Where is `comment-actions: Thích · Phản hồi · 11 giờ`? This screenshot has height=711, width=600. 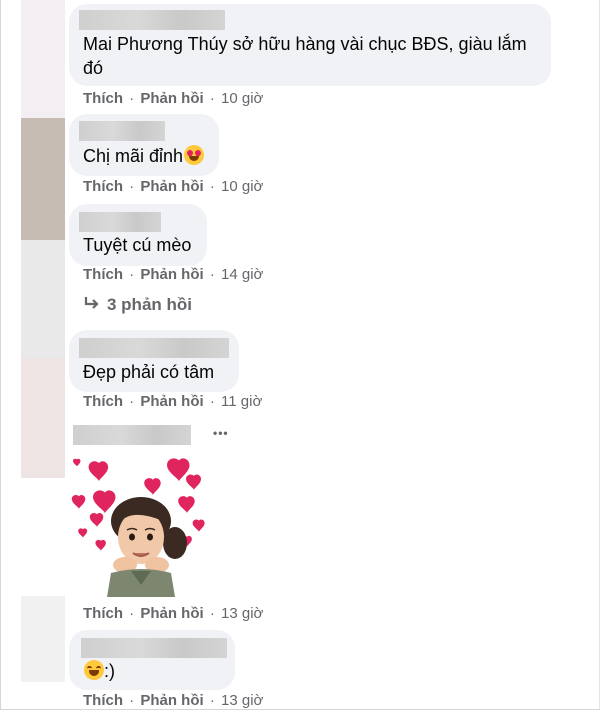
comment-actions: Thích · Phản hồi · 11 giờ is located at coordinates (173, 401).